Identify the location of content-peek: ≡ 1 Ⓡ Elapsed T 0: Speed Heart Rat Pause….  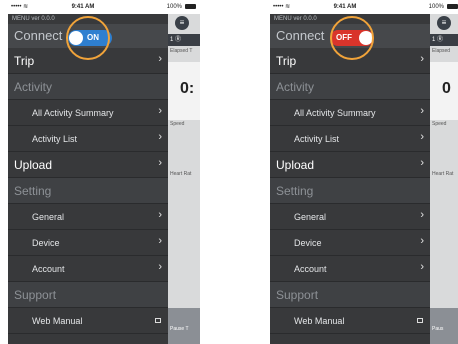
(184, 179).